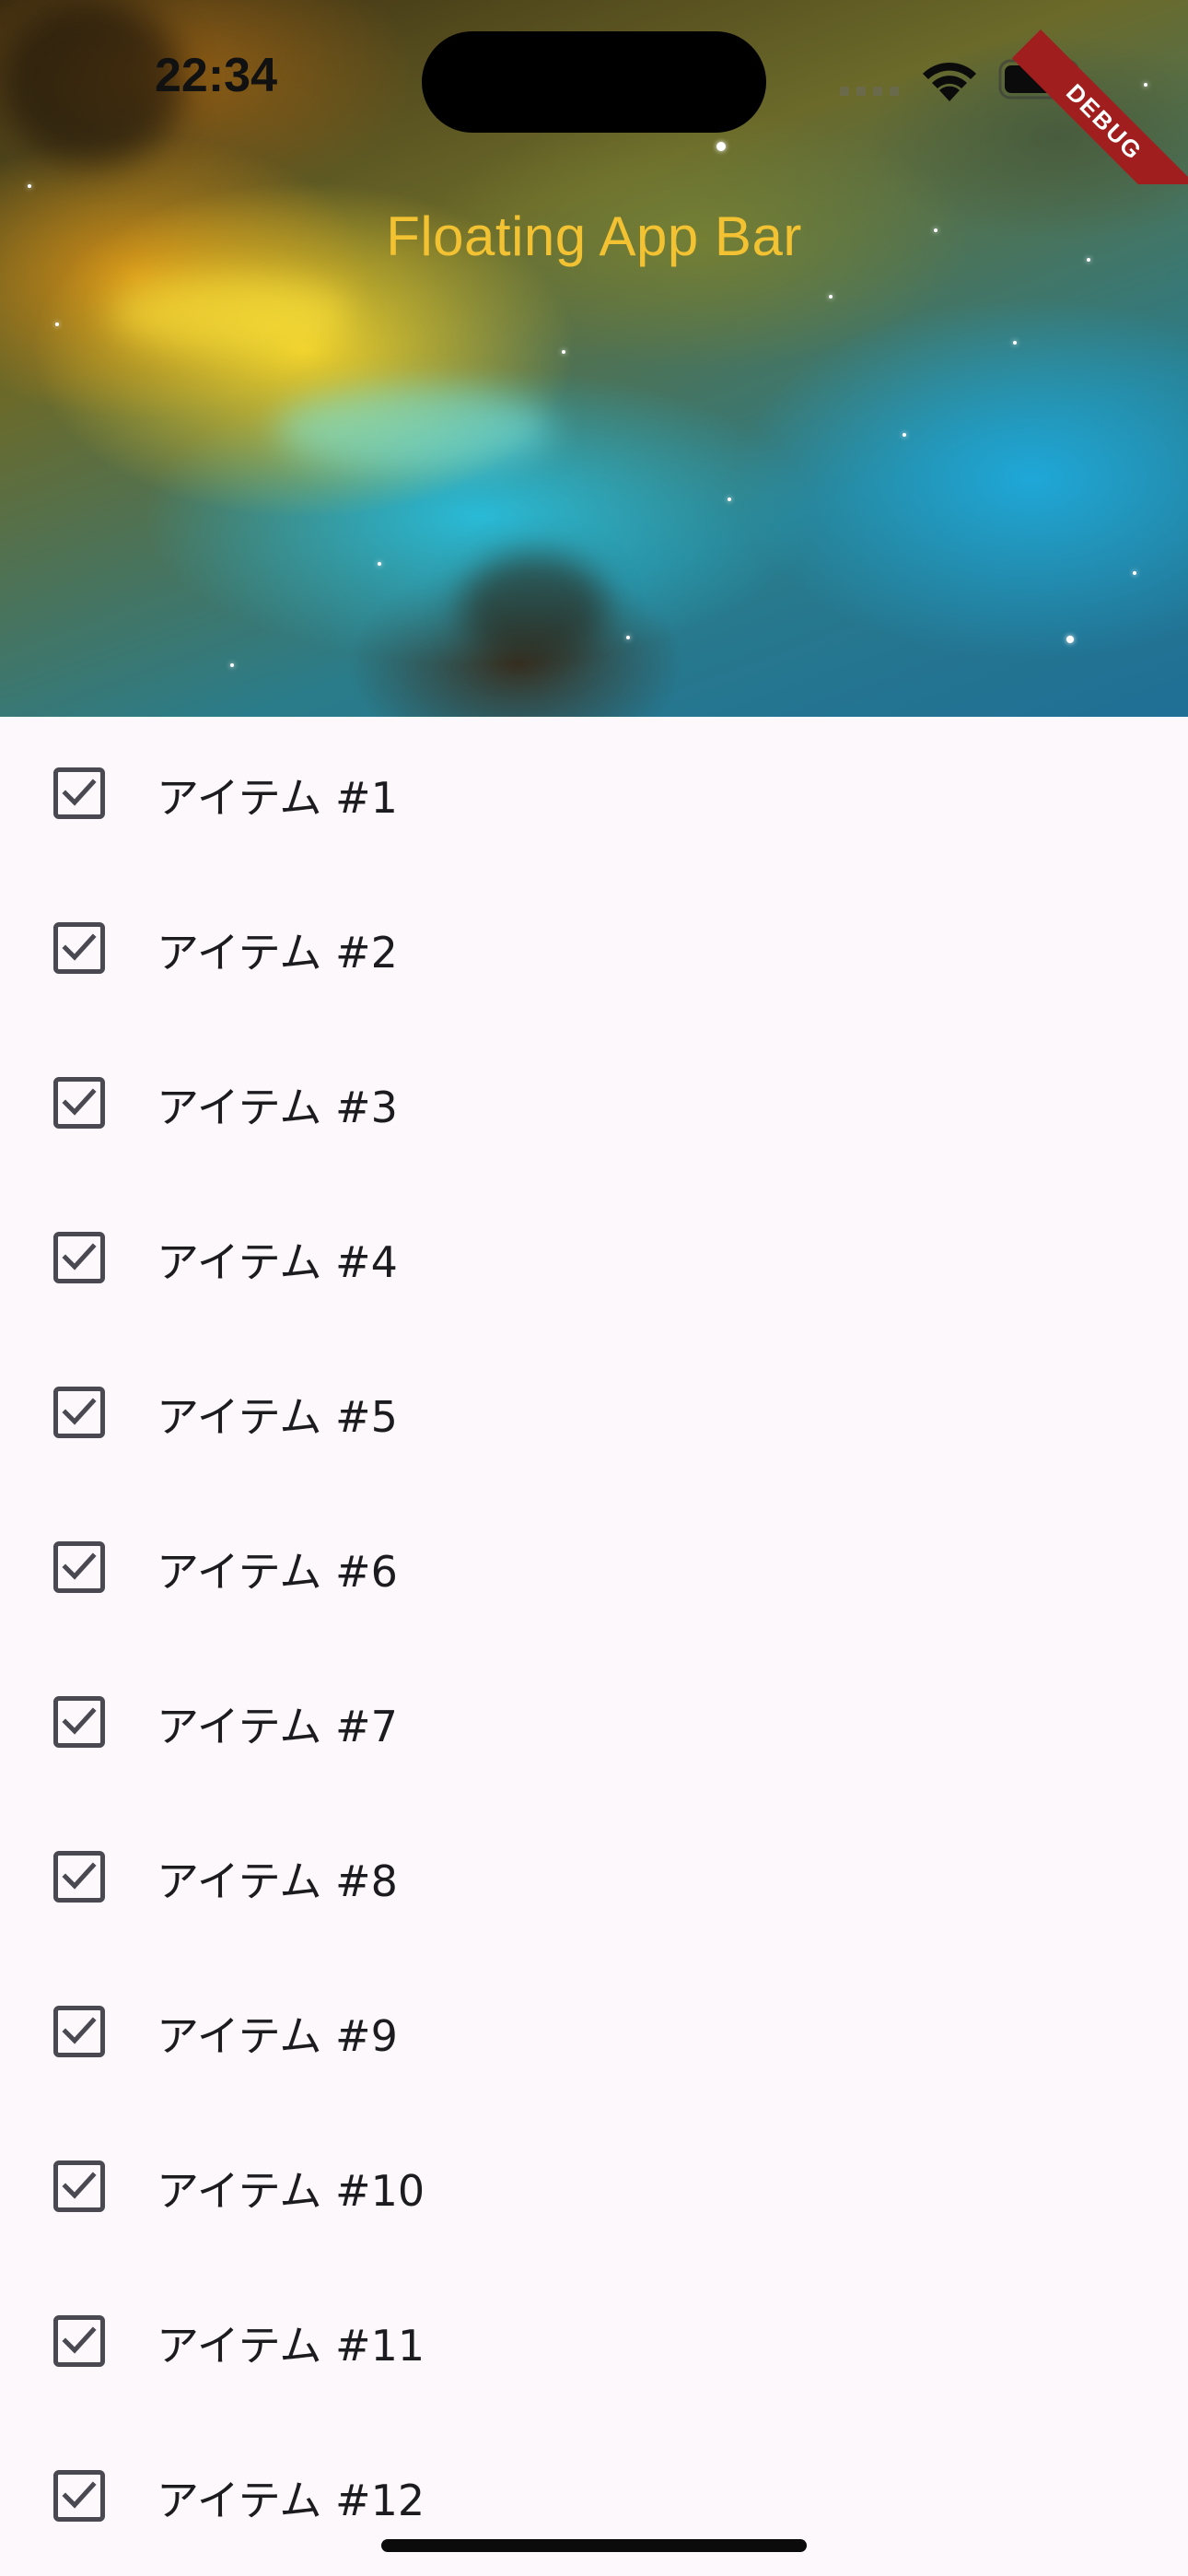 This screenshot has height=2576, width=1188. Describe the element at coordinates (594, 949) in the screenshot. I see `list-item: アイテム #2` at that location.